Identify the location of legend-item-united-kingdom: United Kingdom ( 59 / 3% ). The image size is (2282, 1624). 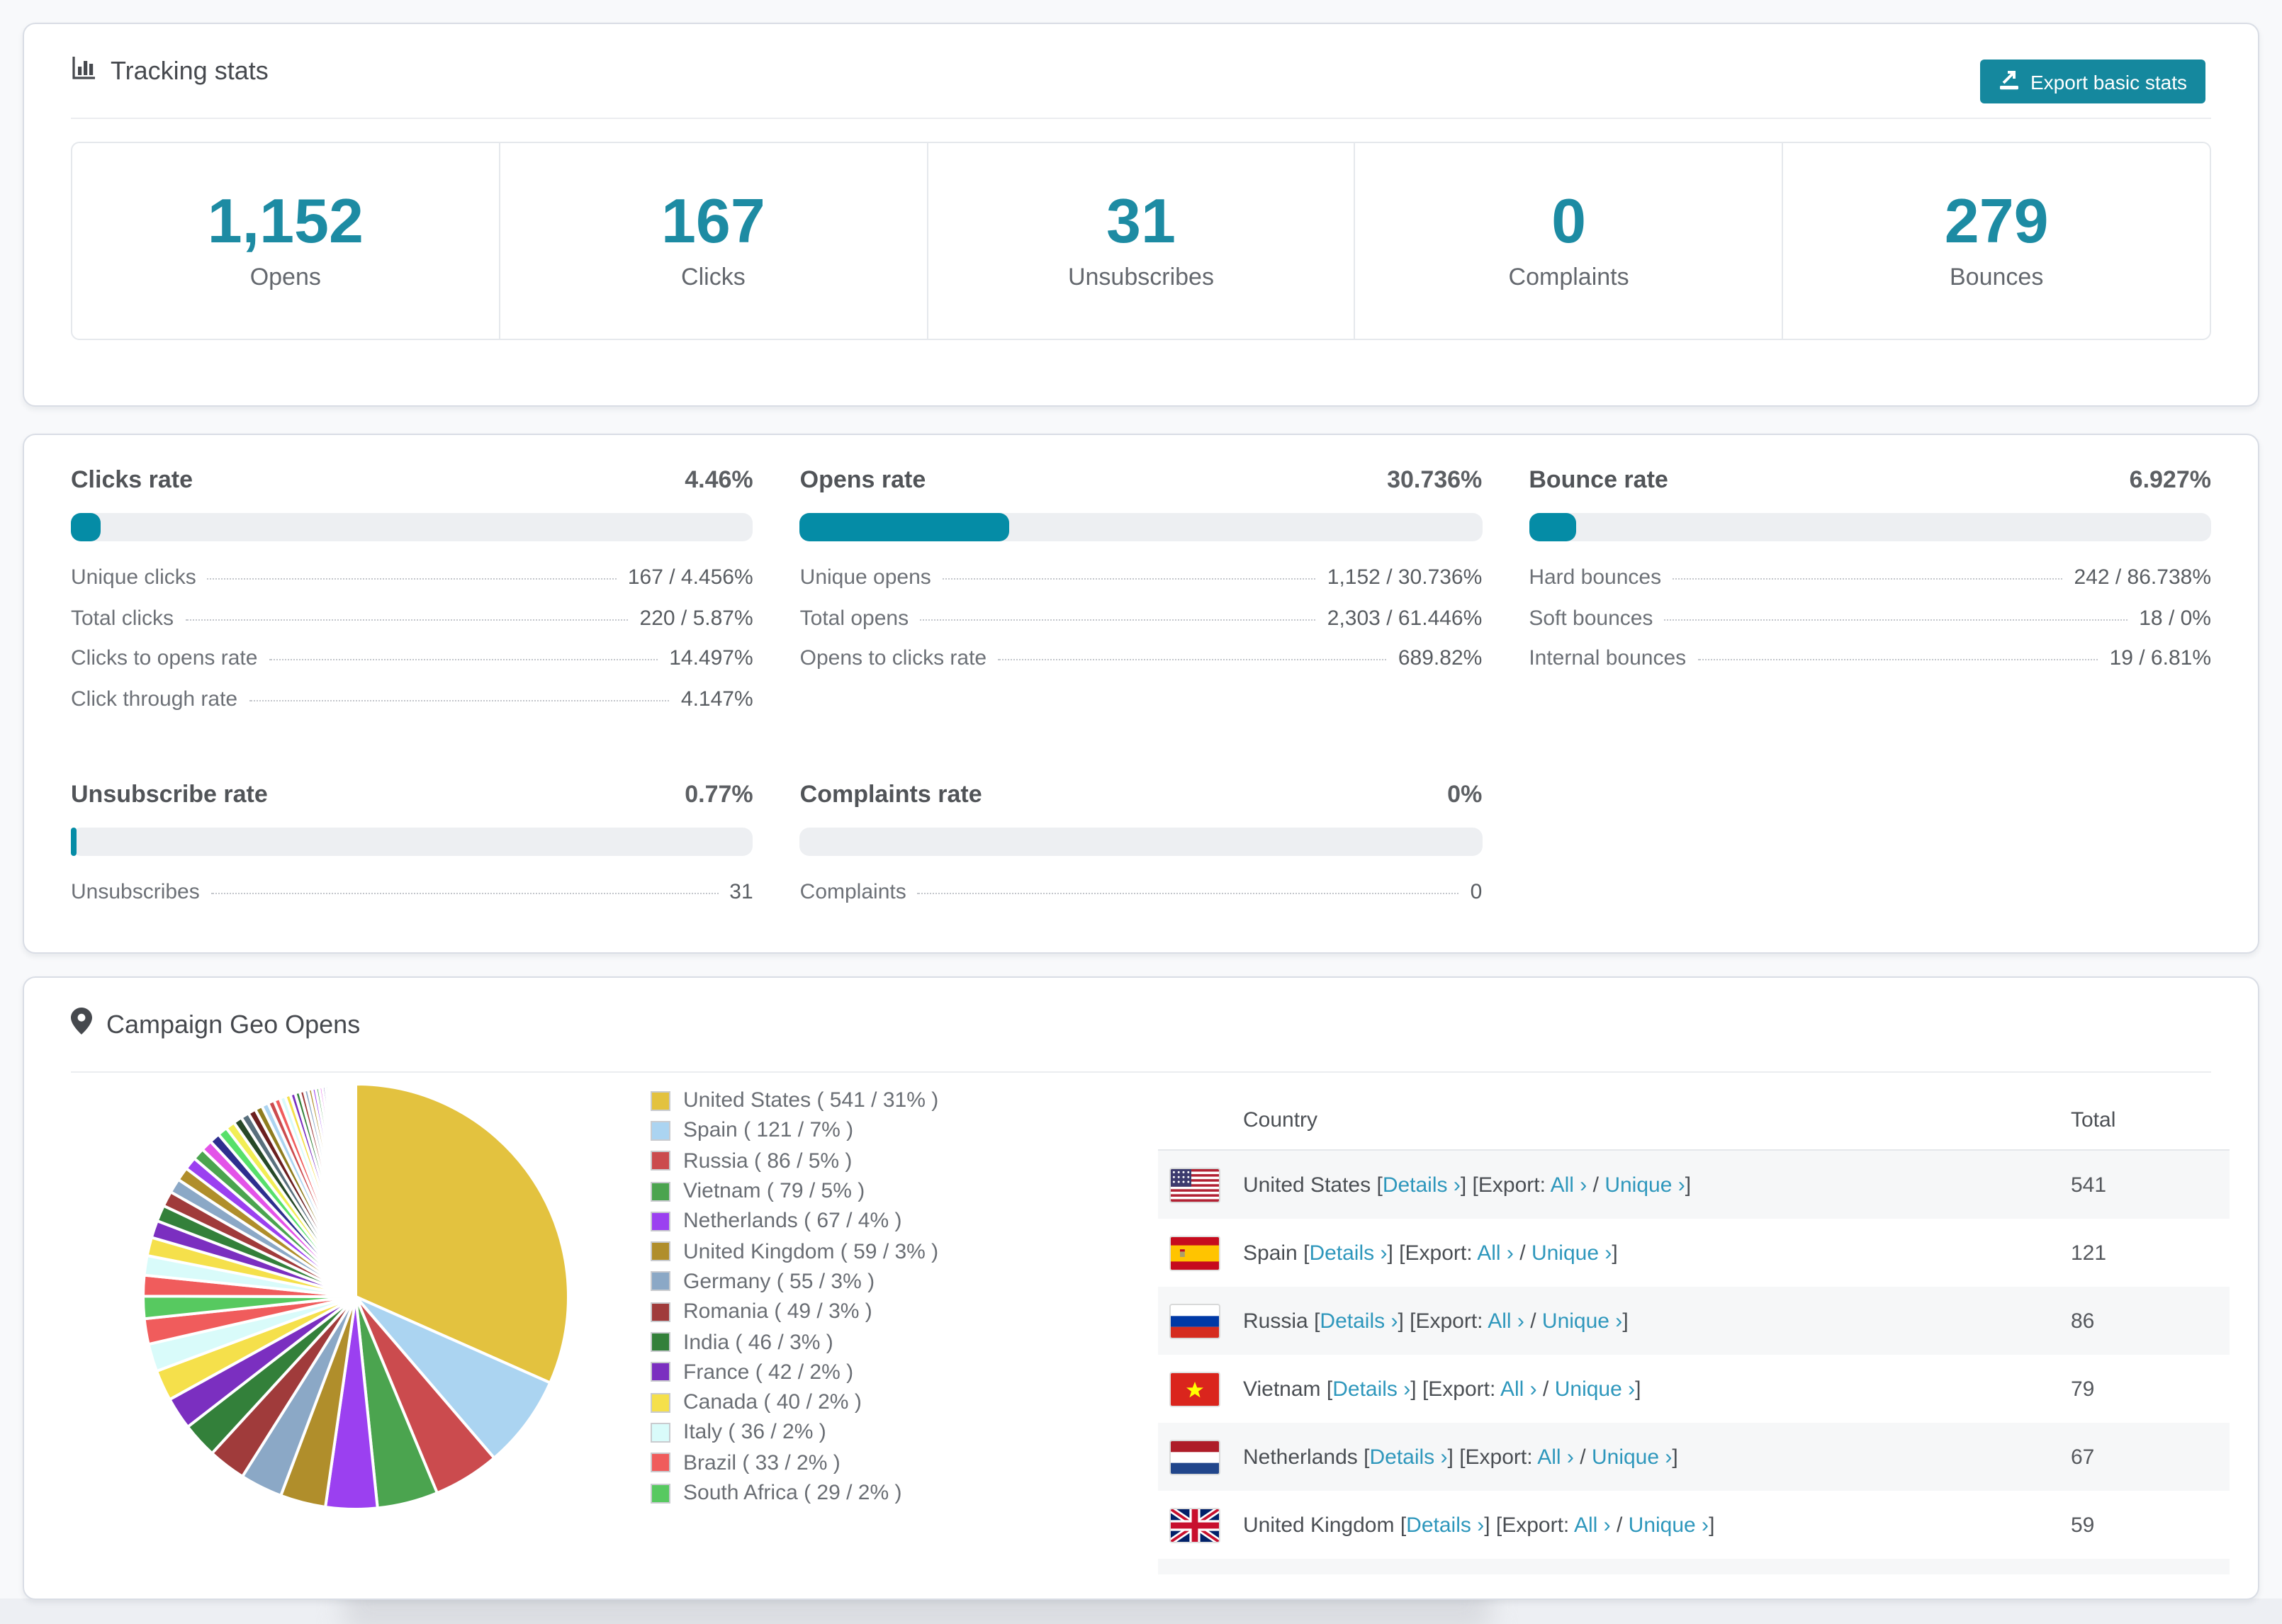
(795, 1251).